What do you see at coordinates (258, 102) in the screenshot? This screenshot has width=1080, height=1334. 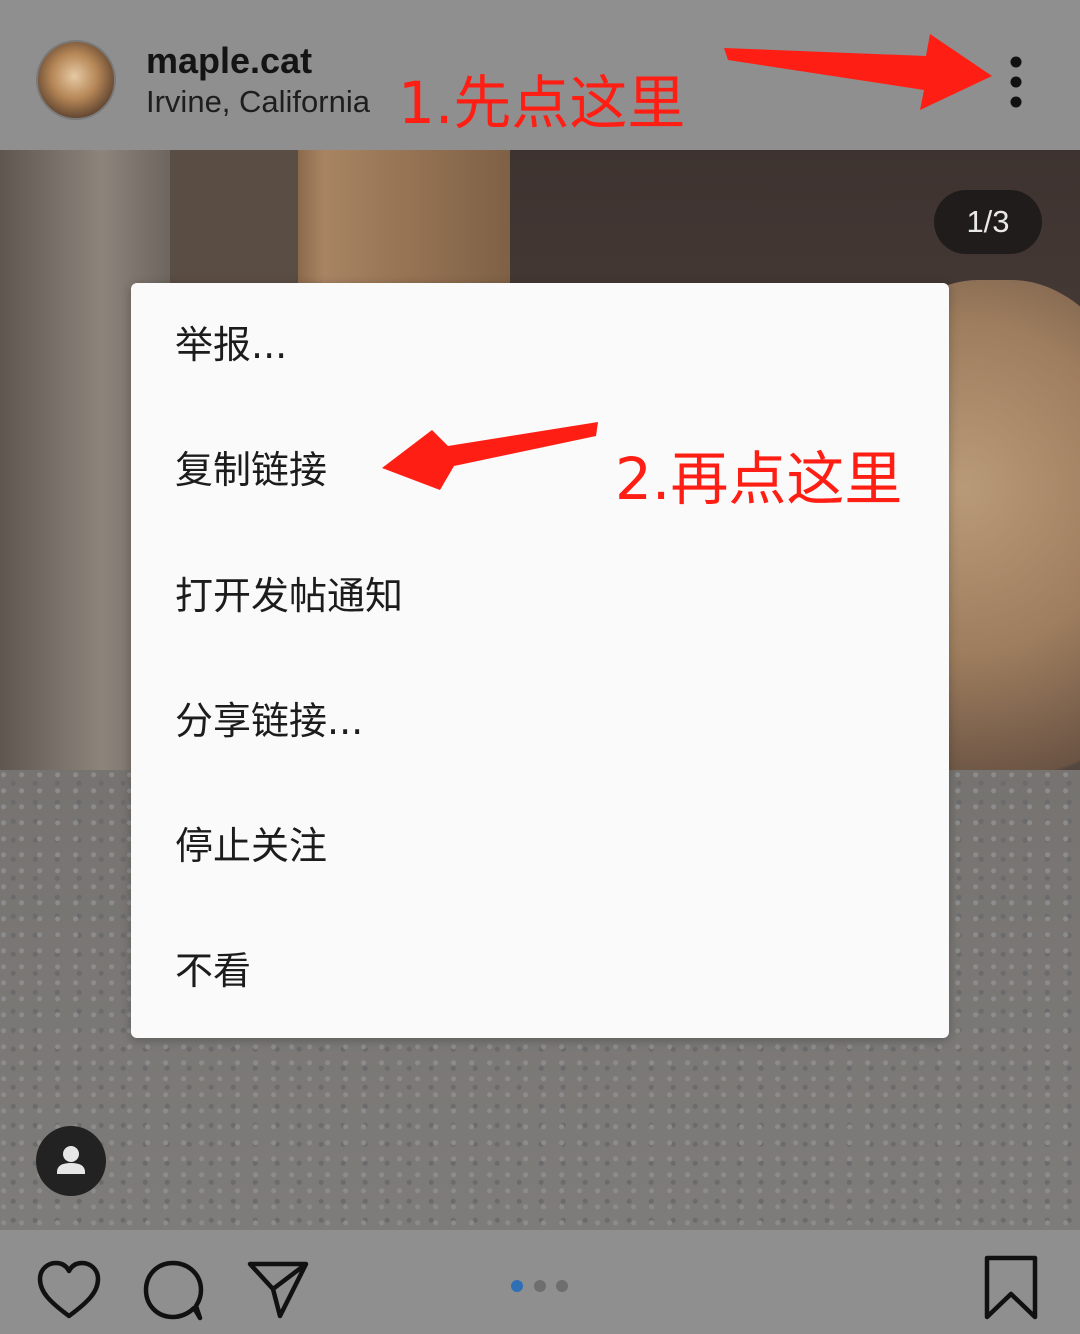 I see `location: Irvine, California` at bounding box center [258, 102].